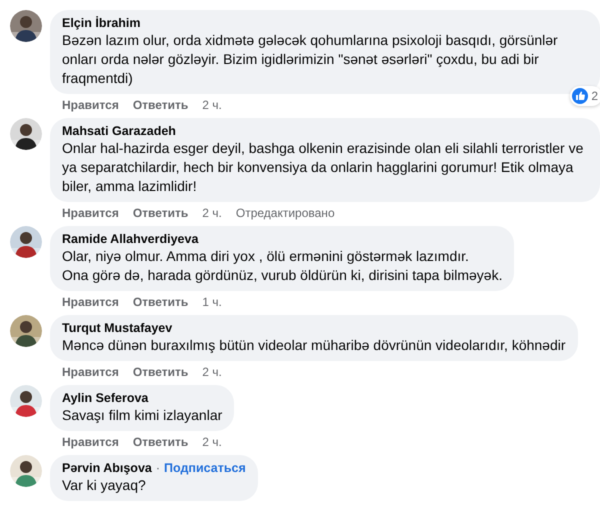 This screenshot has width=600, height=509. Describe the element at coordinates (310, 59) in the screenshot. I see `comment-text: Bəzən lazım olur, orda xidmətə gələcək qohumlarına psixoloji basqıdı, görsünlər onları orda nələr gözləyir. Bizim igidlərimizin "sənət əsərləri" çoxdu, bu adi bir fraqmentdi)` at that location.